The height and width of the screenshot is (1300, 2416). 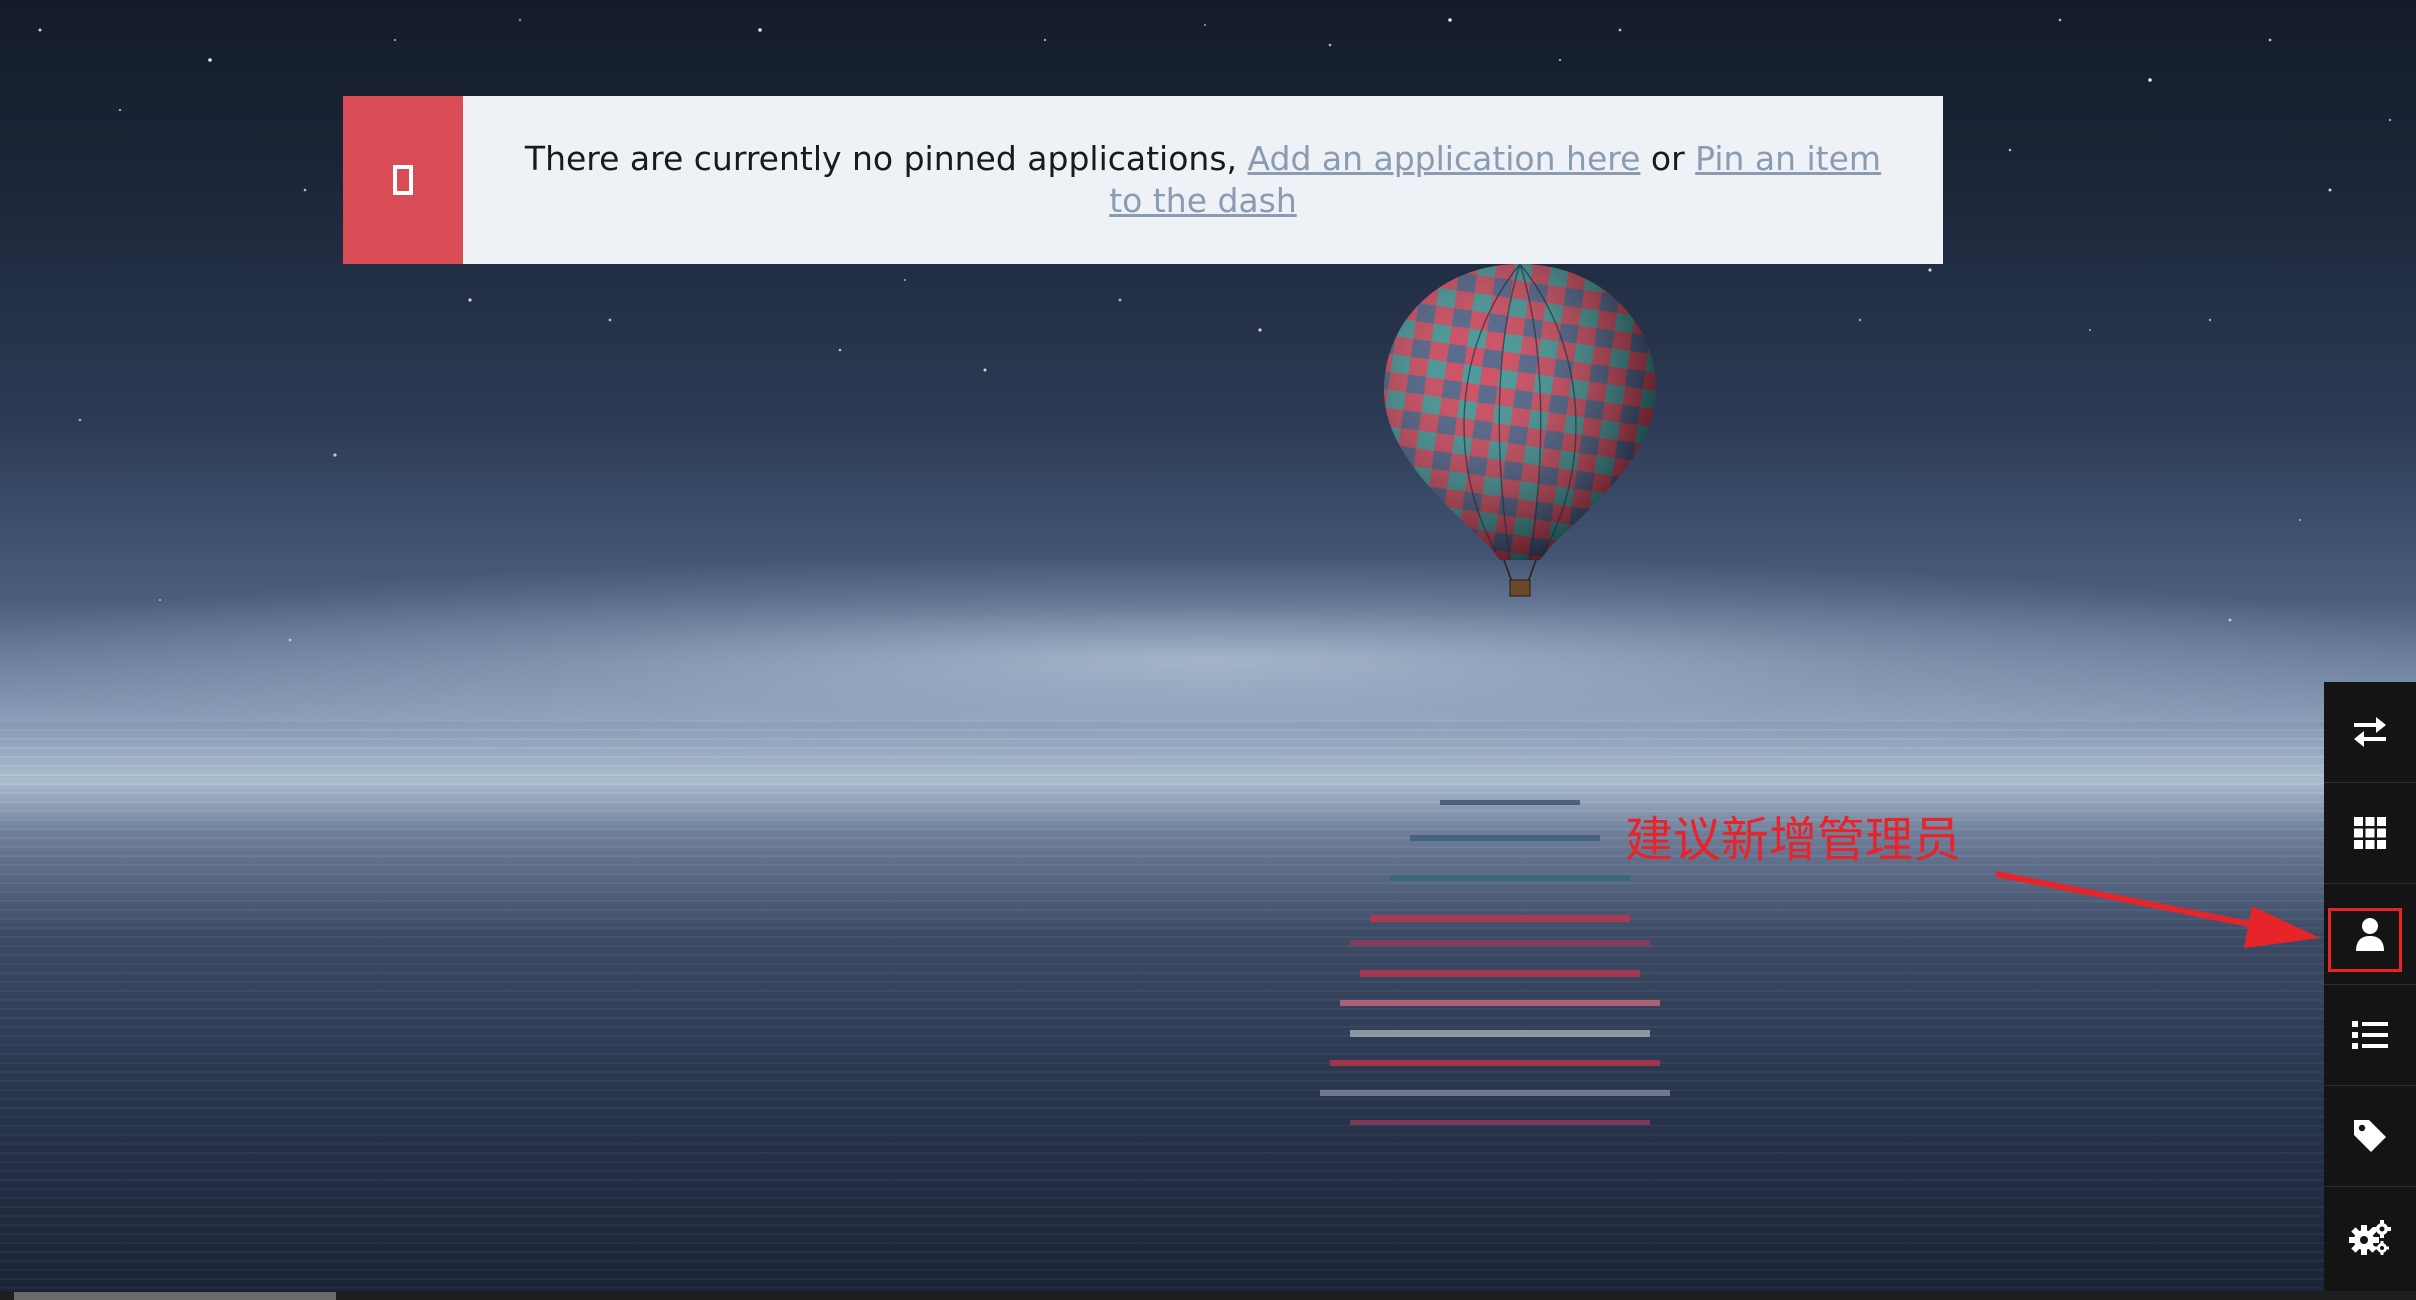 I want to click on items-list-button, so click(x=2370, y=1035).